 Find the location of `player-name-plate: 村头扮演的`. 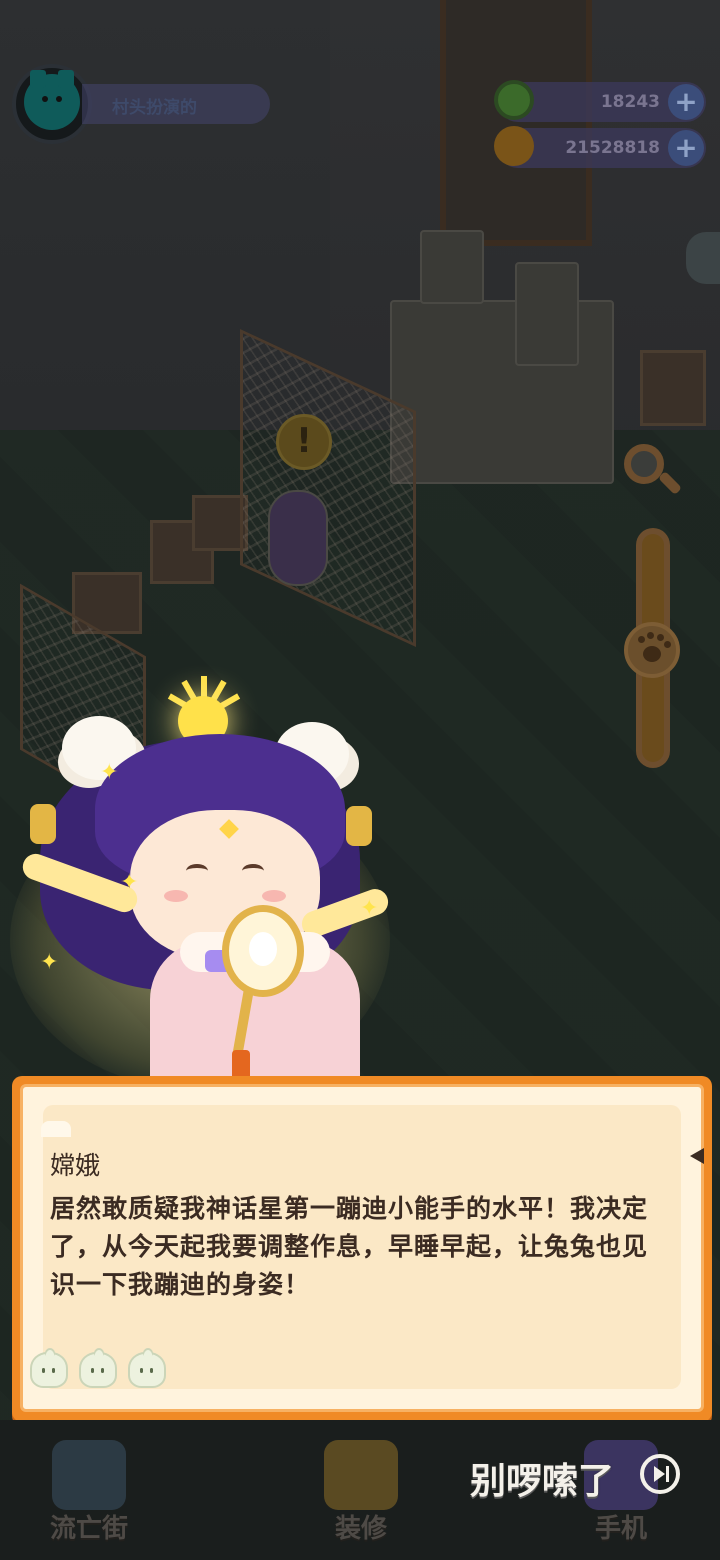

player-name-plate: 村头扮演的 is located at coordinates (176, 104).